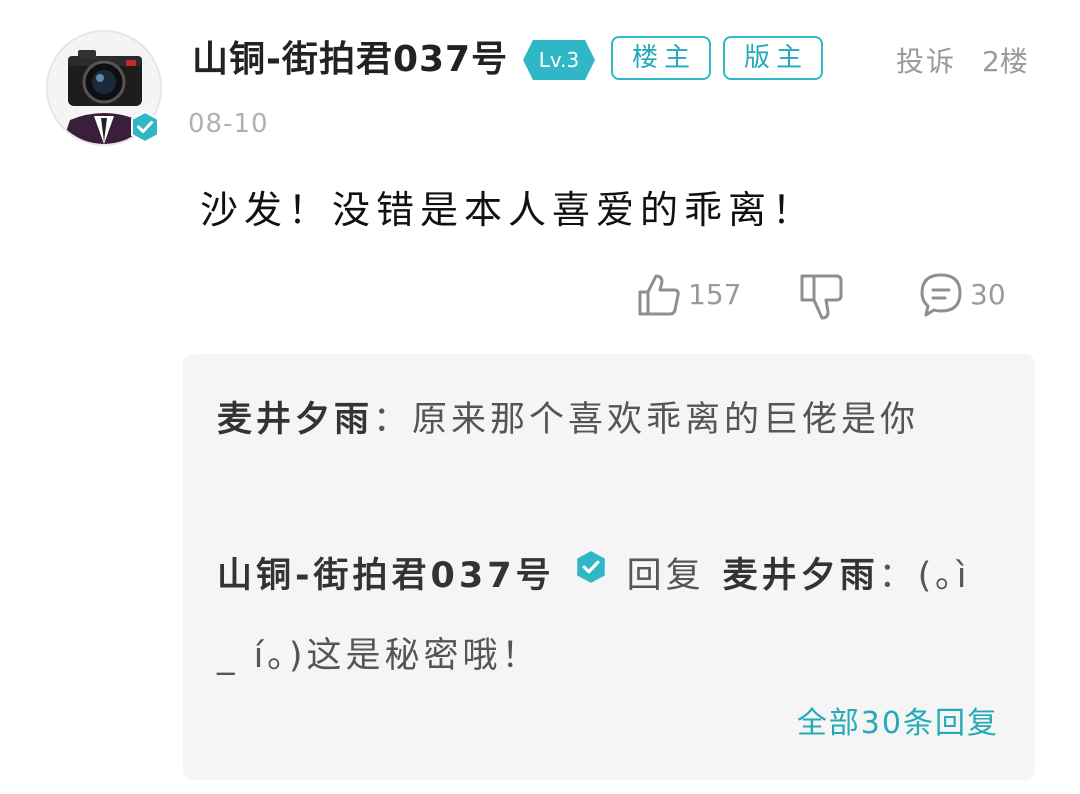 The width and height of the screenshot is (1080, 794). I want to click on dislike-button, so click(821, 295).